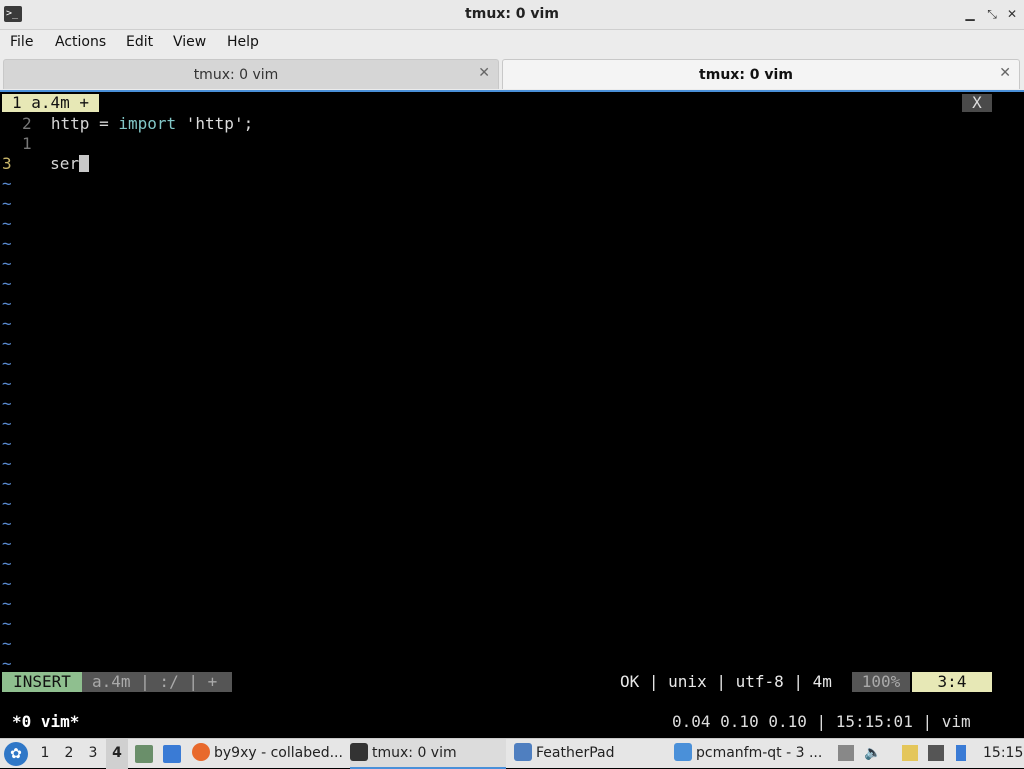 The image size is (1024, 769). I want to click on window-titlebar: >_ tmux: 0 vim ▁ ⤡ ✕, so click(512, 15).